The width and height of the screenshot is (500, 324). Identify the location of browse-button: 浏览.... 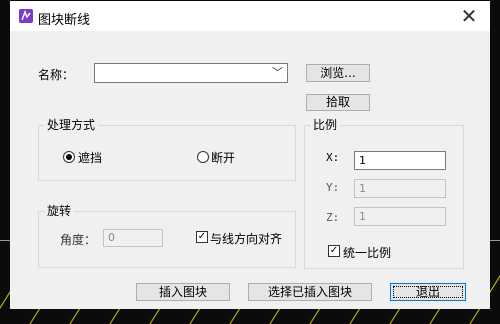
(338, 73).